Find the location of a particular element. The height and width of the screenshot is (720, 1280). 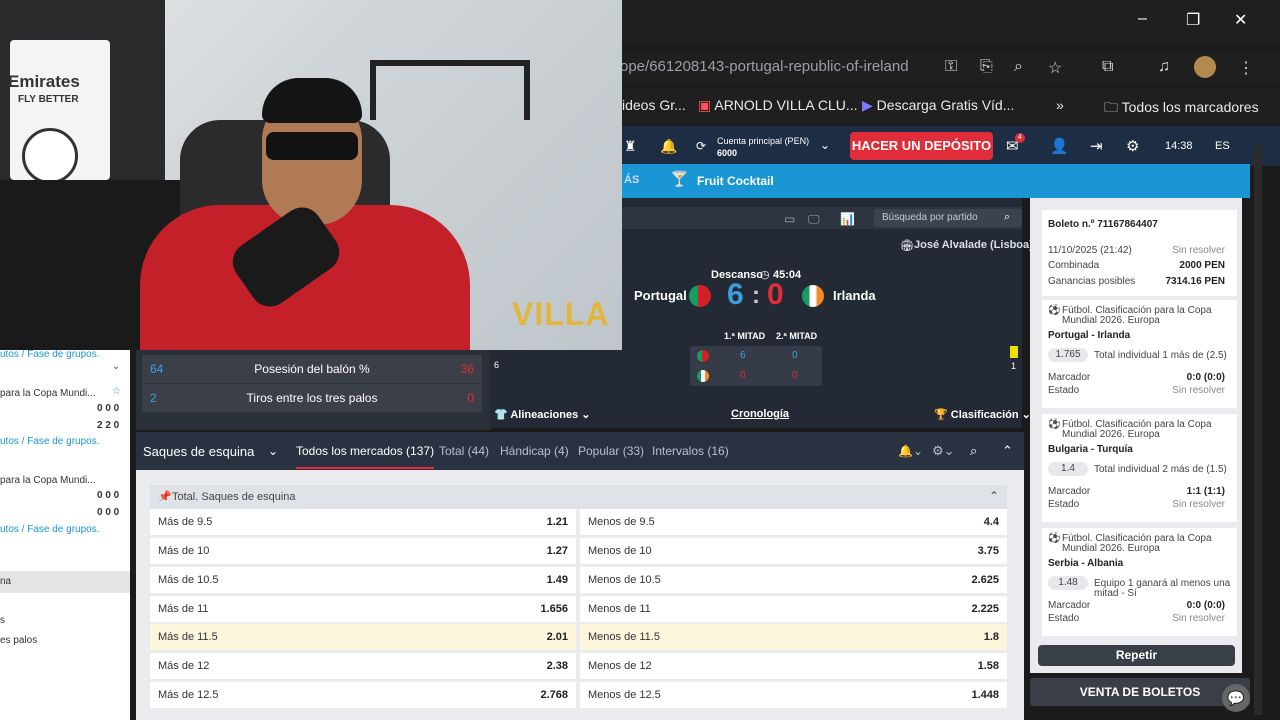

odds-under-cell: Menos de 10.5 2.625 is located at coordinates (793, 580).